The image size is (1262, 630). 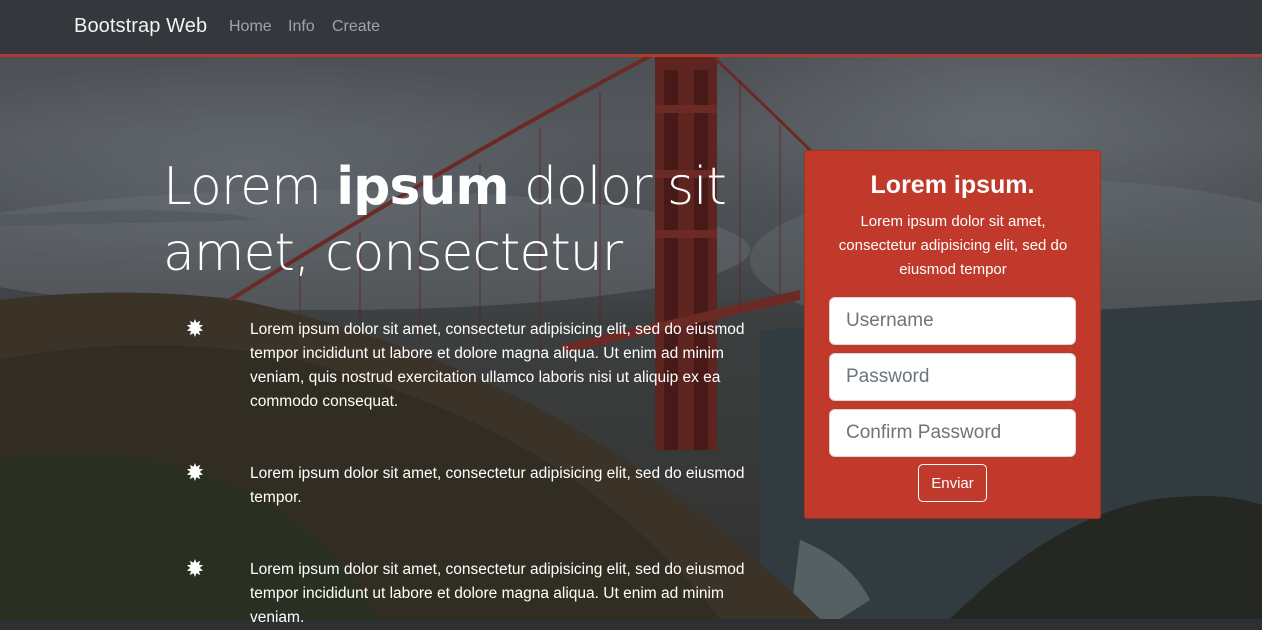 What do you see at coordinates (250, 27) in the screenshot?
I see `nav-link-home: Home` at bounding box center [250, 27].